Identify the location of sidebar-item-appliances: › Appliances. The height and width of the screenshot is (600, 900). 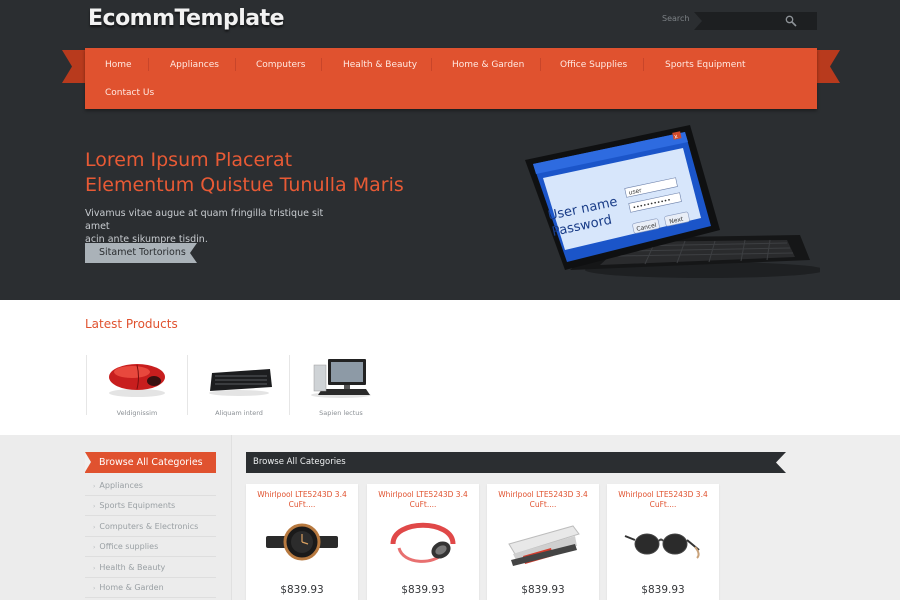
(150, 486).